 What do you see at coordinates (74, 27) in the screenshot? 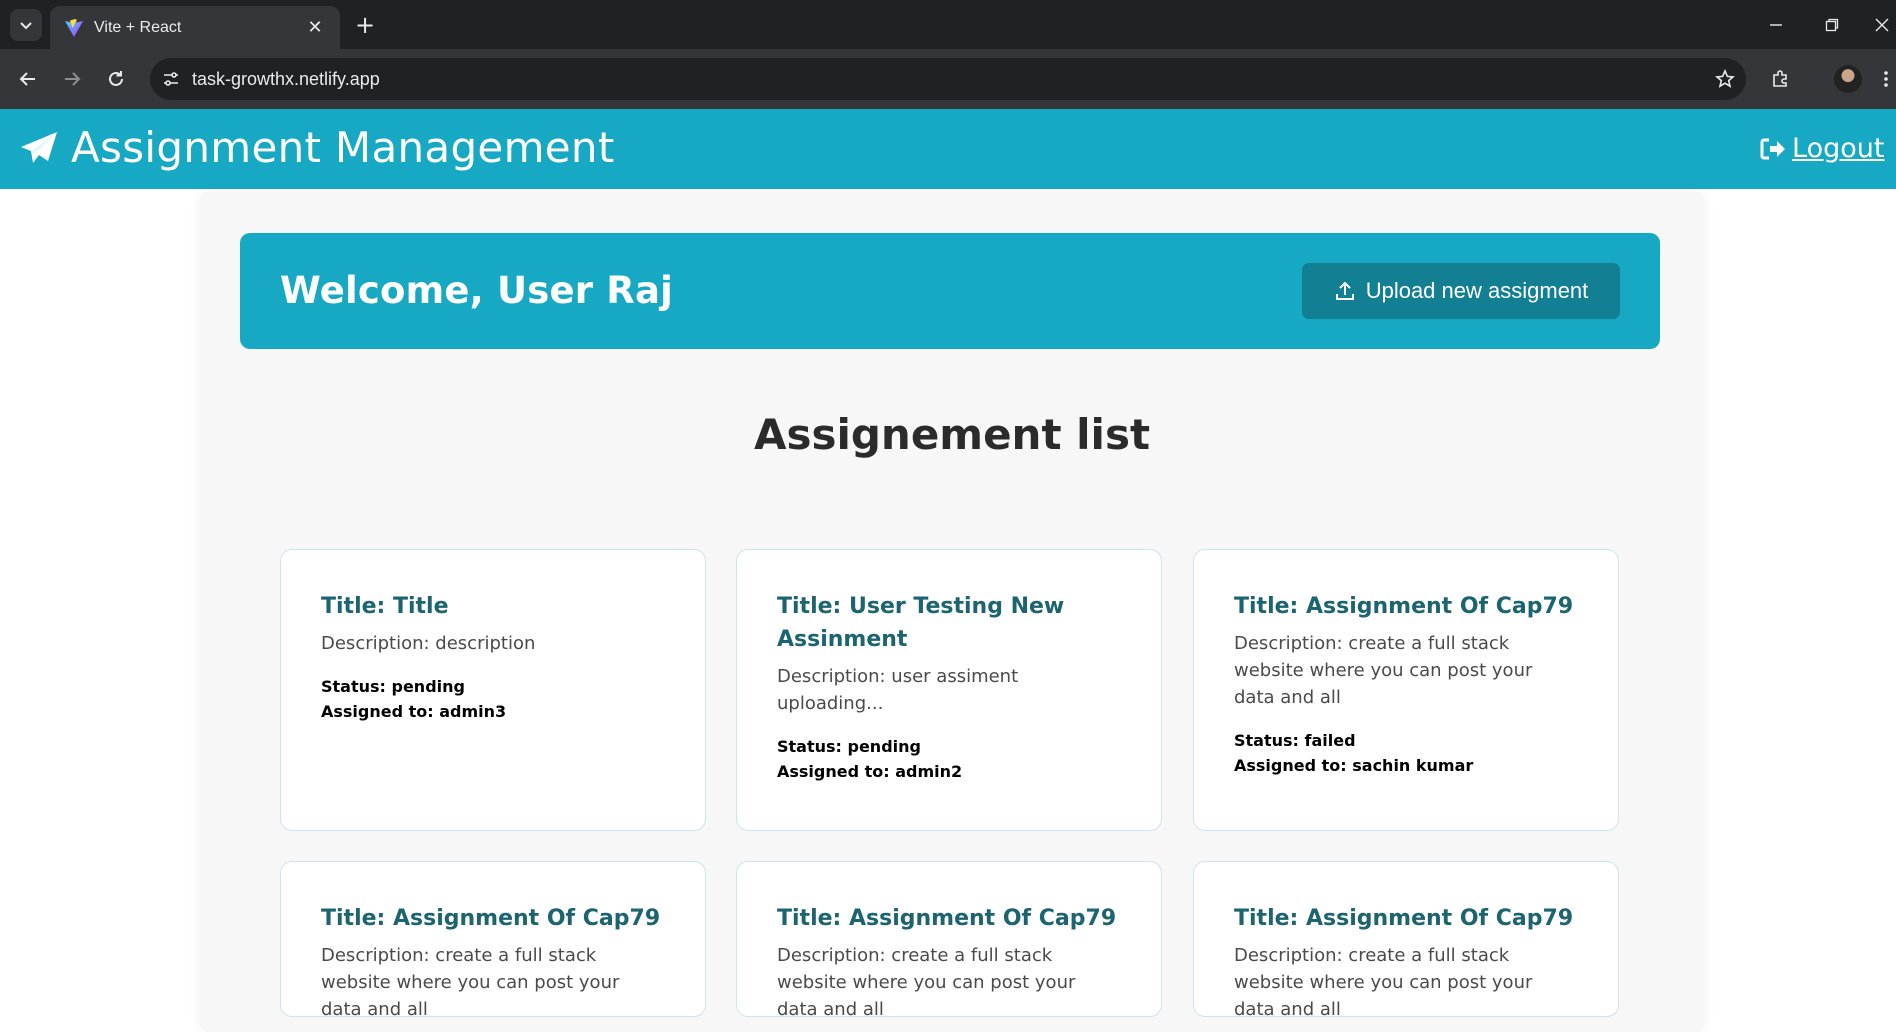
I see `vite-logo-icon` at bounding box center [74, 27].